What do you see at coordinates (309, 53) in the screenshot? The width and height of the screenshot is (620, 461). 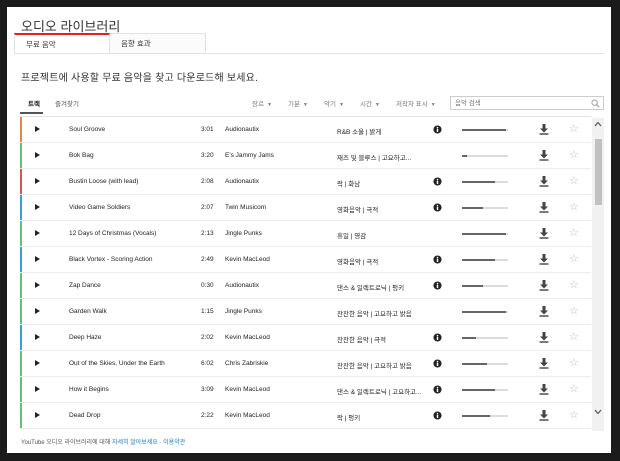 I see `tab-divider` at bounding box center [309, 53].